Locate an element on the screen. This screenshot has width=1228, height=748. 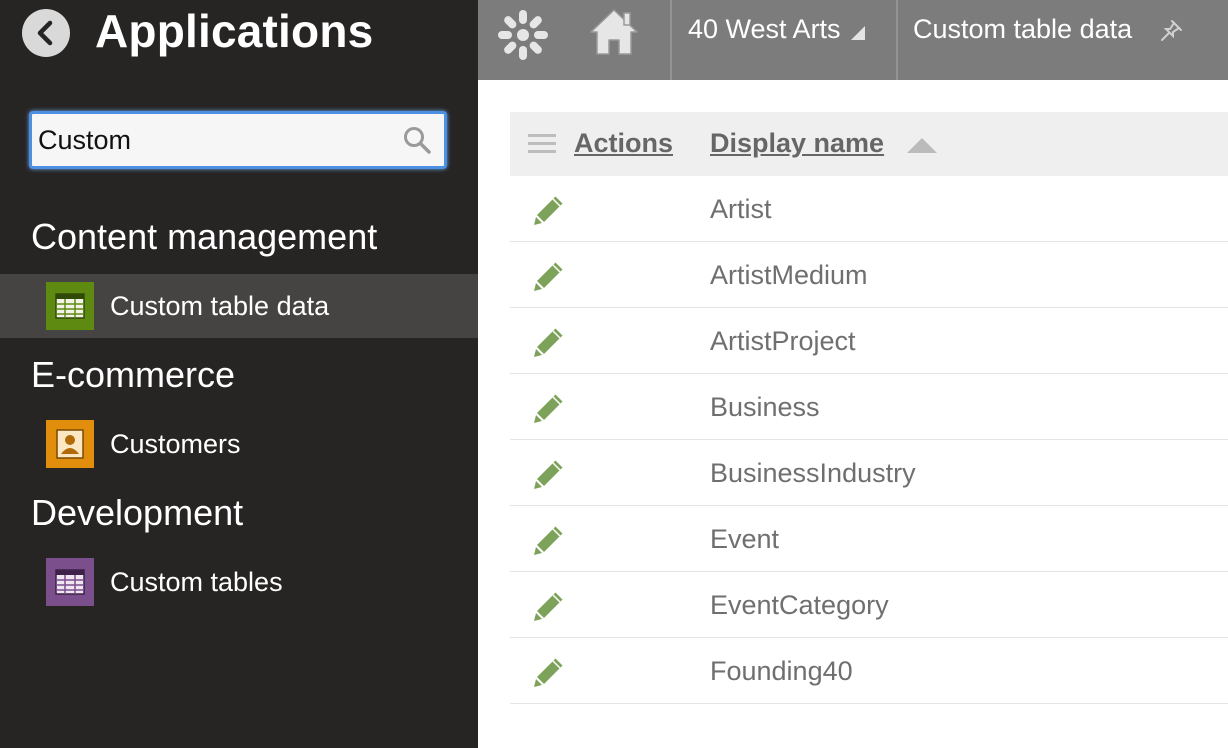
category-heading-content-management: Content management is located at coordinates (204, 236).